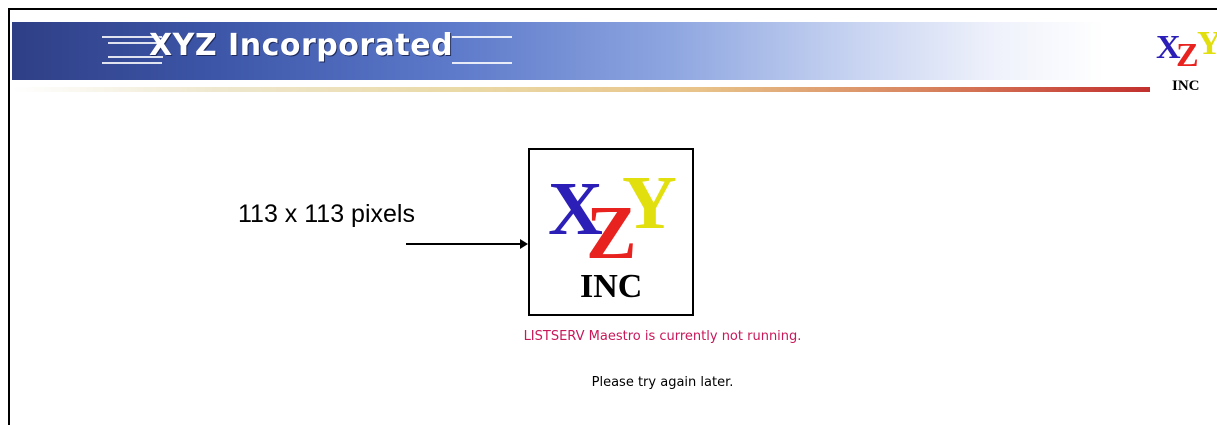 Image resolution: width=1217 pixels, height=425 pixels. Describe the element at coordinates (301, 45) in the screenshot. I see `company-name: XYZ Incorporated` at that location.